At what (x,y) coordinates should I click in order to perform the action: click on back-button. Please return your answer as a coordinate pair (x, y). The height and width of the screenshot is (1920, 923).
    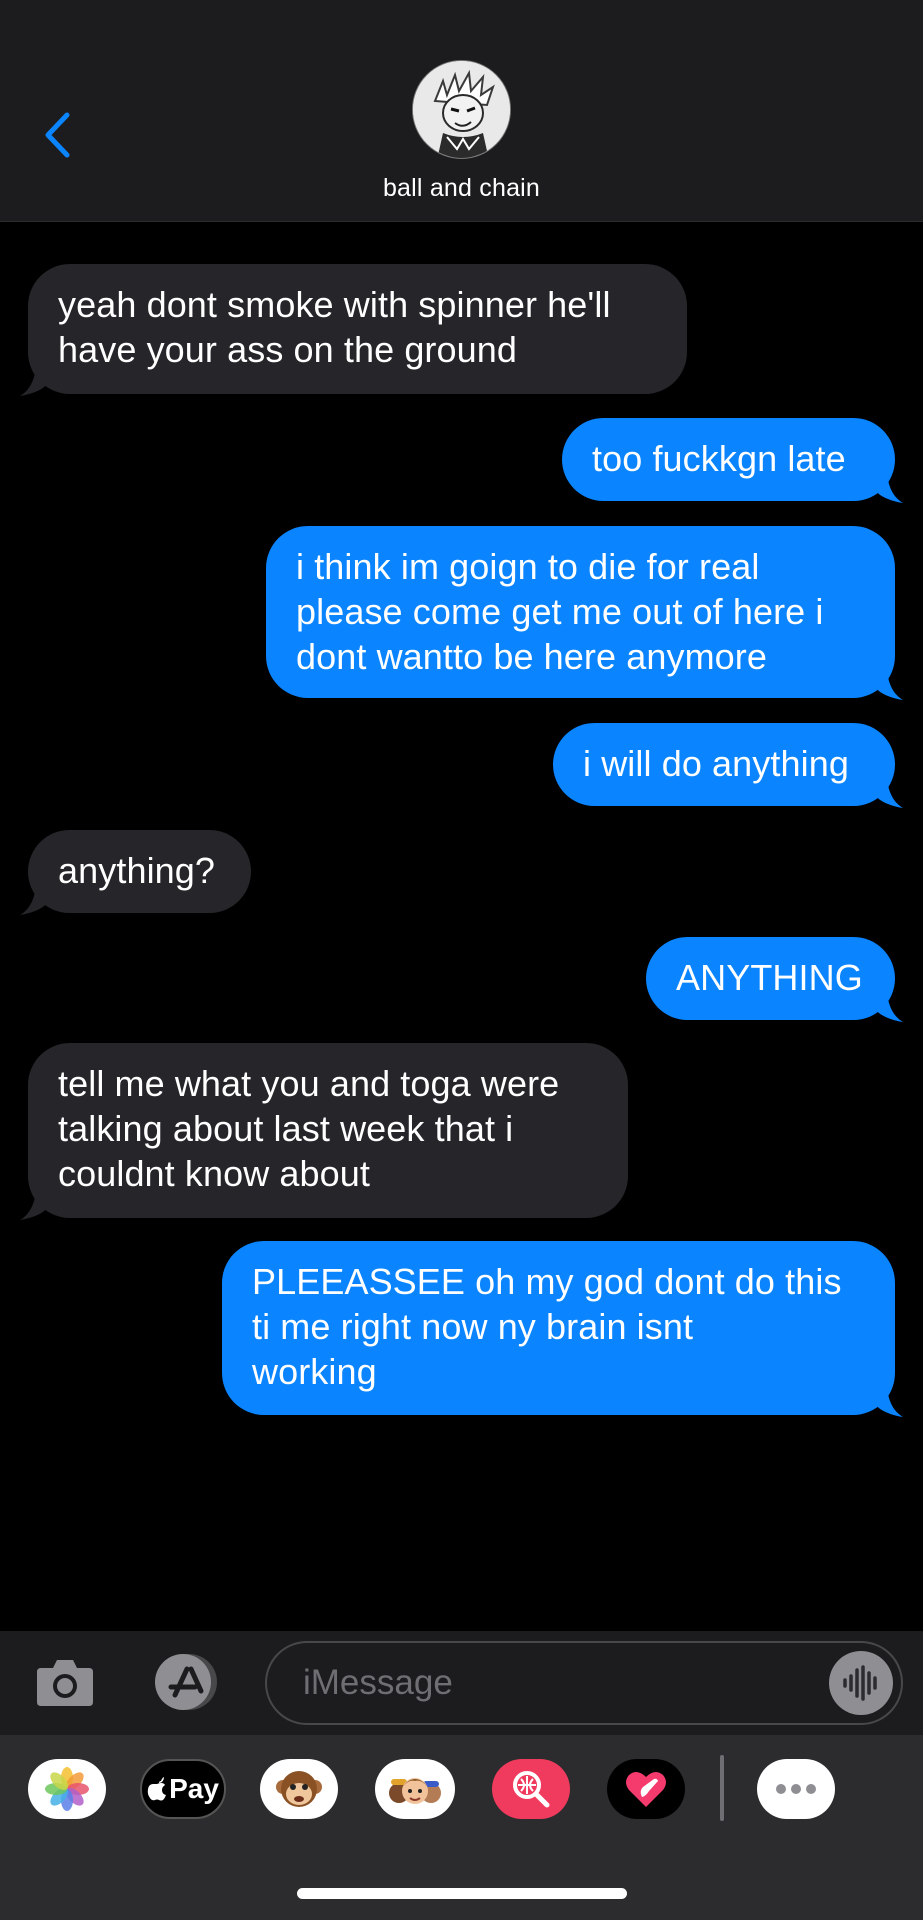
    Looking at the image, I should click on (57, 135).